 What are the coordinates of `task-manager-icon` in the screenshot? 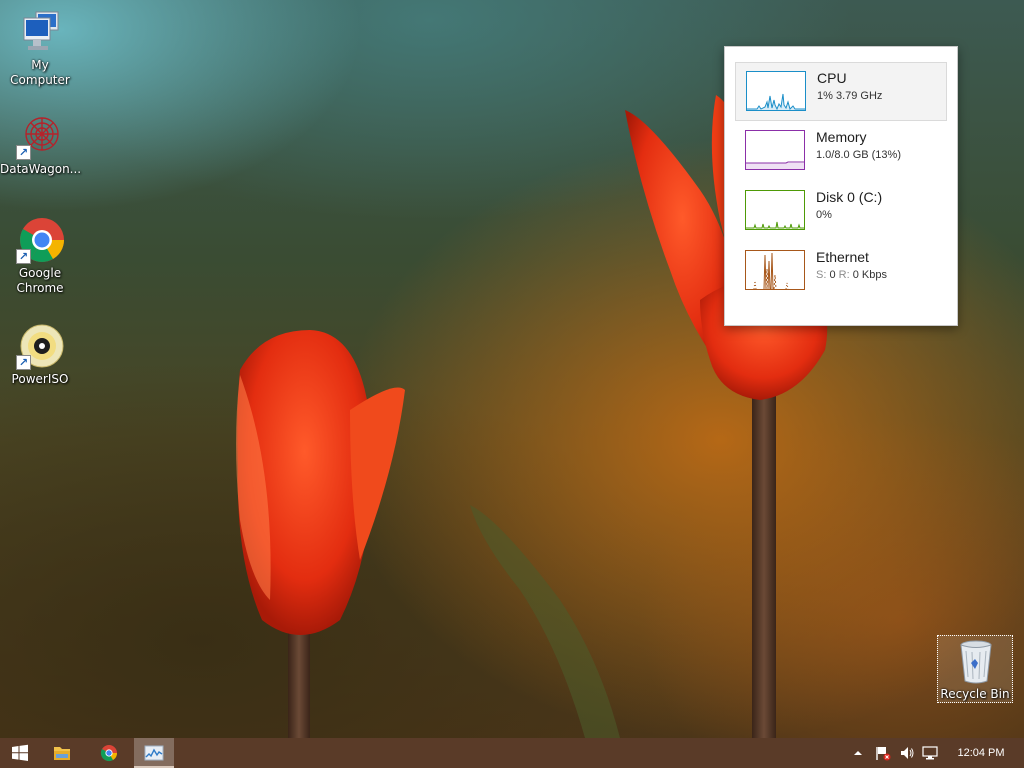 It's located at (154, 753).